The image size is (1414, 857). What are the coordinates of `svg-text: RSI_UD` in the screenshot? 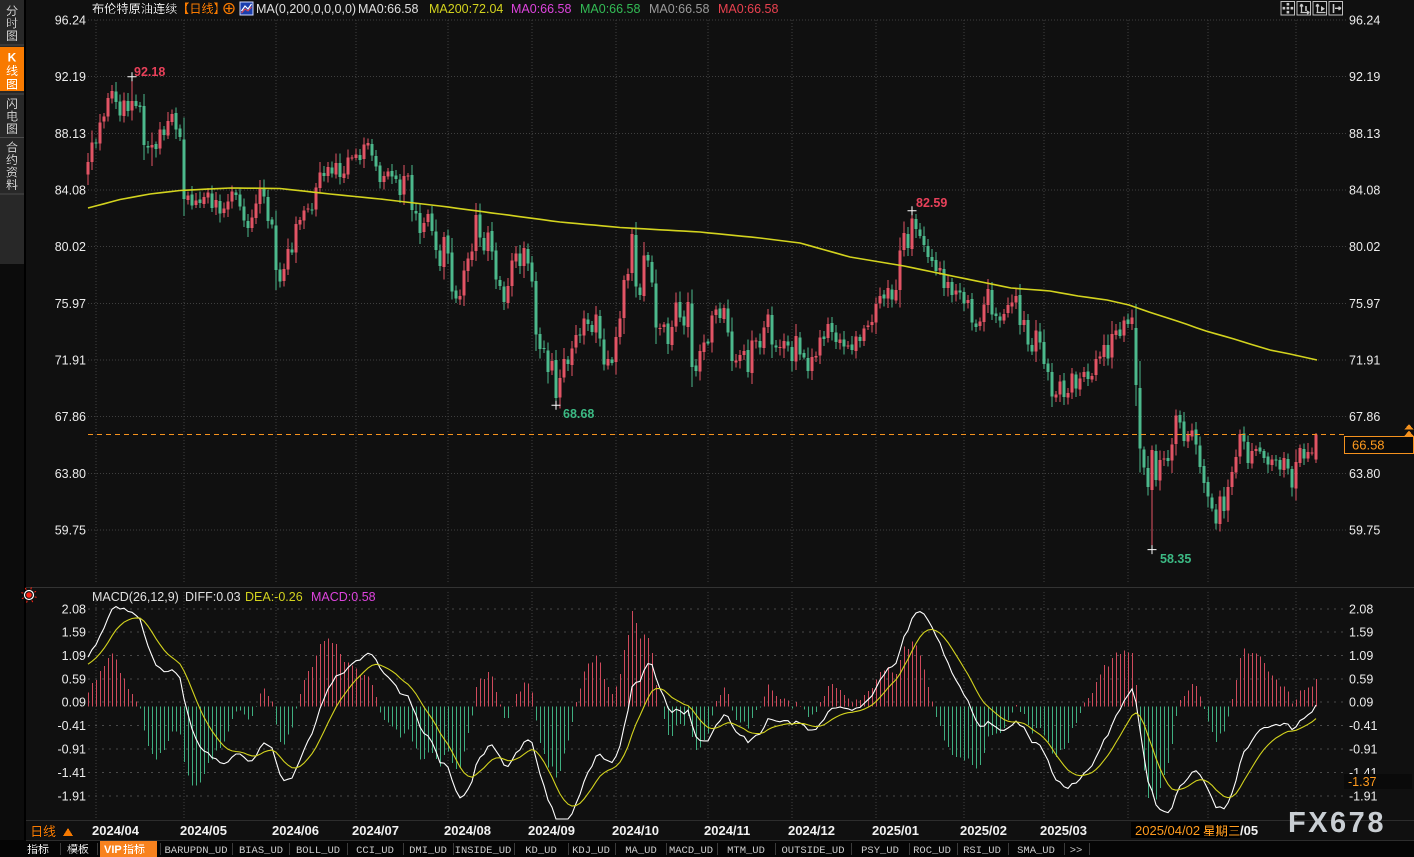 It's located at (982, 851).